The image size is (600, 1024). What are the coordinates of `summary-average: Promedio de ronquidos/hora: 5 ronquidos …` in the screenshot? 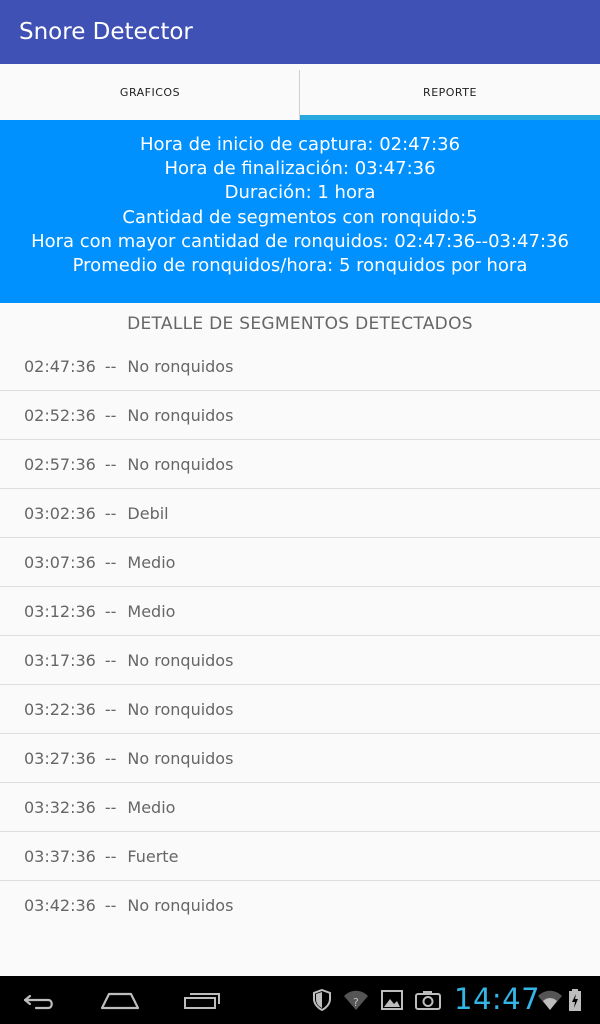 It's located at (300, 266).